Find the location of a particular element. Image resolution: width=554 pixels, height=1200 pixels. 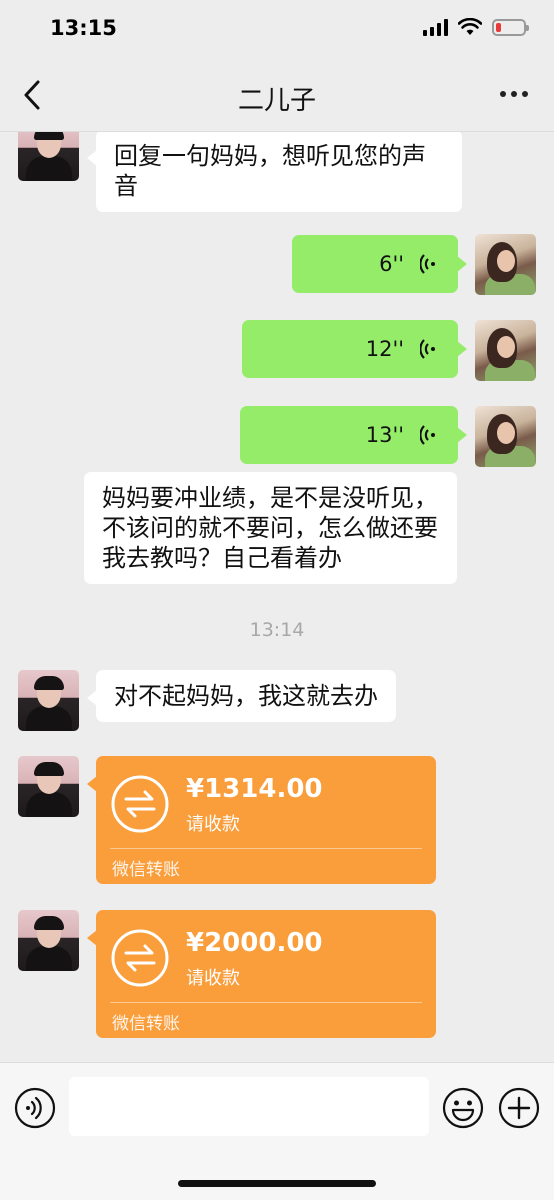

message-bubble: 对不起妈妈，我这就去办 is located at coordinates (241, 696).